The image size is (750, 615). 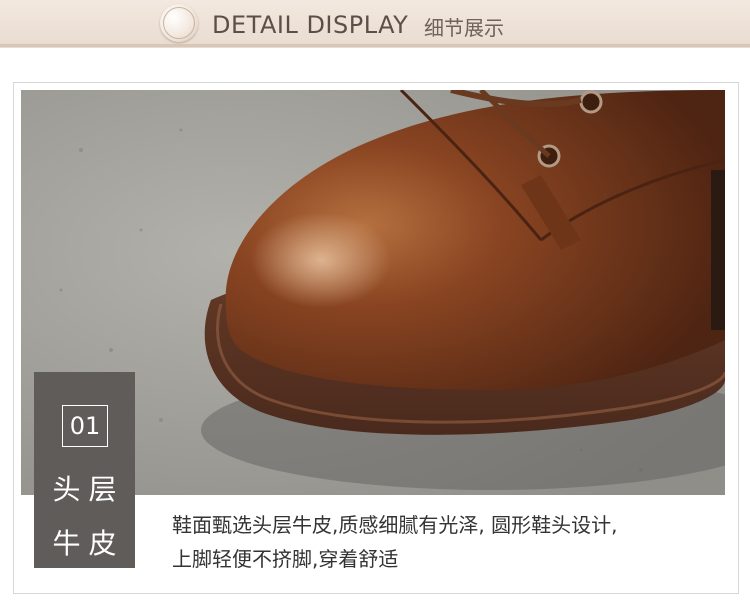 What do you see at coordinates (88, 543) in the screenshot?
I see `feature-label-line2: 牛皮` at bounding box center [88, 543].